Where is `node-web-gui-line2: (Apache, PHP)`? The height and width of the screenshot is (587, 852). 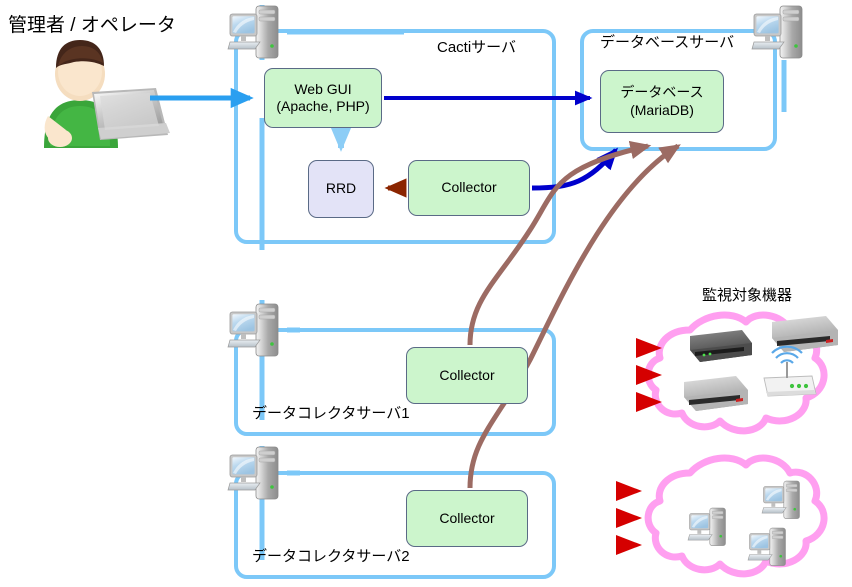 node-web-gui-line2: (Apache, PHP) is located at coordinates (323, 106).